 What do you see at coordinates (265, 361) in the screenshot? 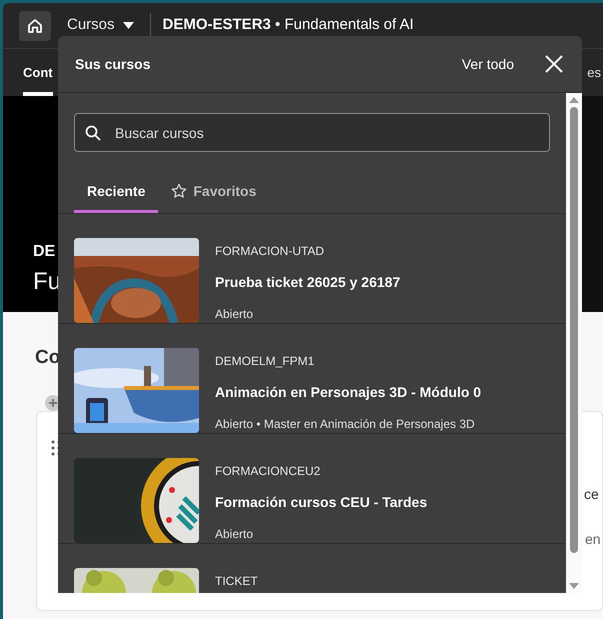
I see `course-code: DEMOELM_FPM1` at bounding box center [265, 361].